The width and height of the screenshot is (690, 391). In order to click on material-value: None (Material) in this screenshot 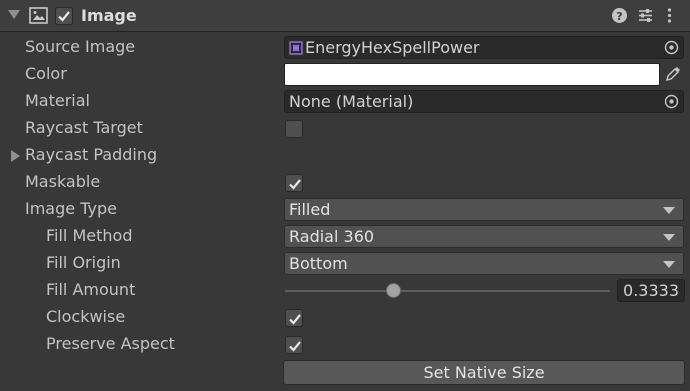, I will do `click(351, 101)`.